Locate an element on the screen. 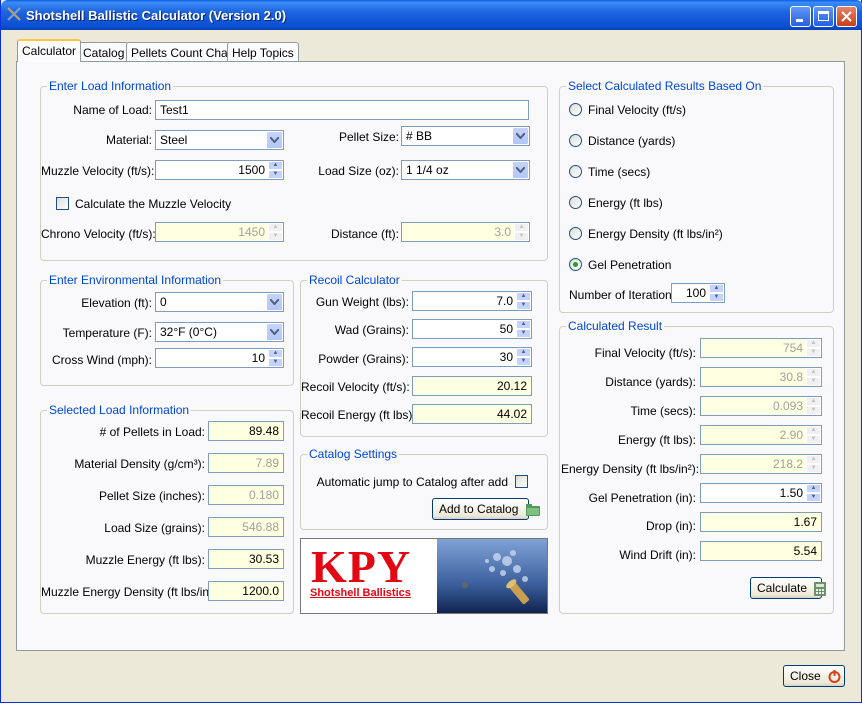  iterations-input: 100 ▲ ▼ is located at coordinates (698, 293).